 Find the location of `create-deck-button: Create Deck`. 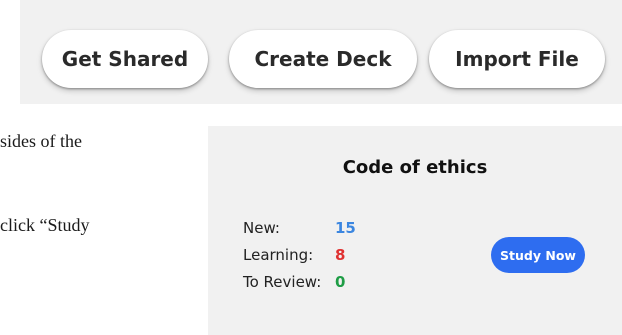

create-deck-button: Create Deck is located at coordinates (323, 59).